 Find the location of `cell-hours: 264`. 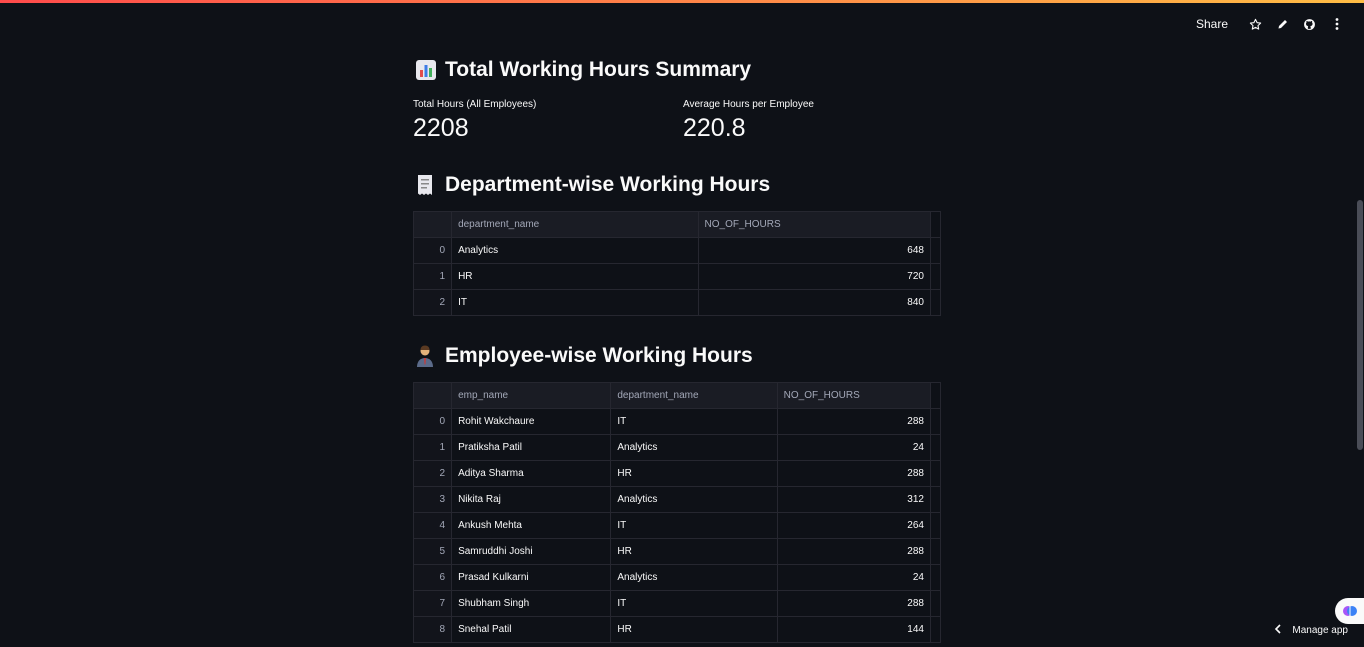

cell-hours: 264 is located at coordinates (854, 525).